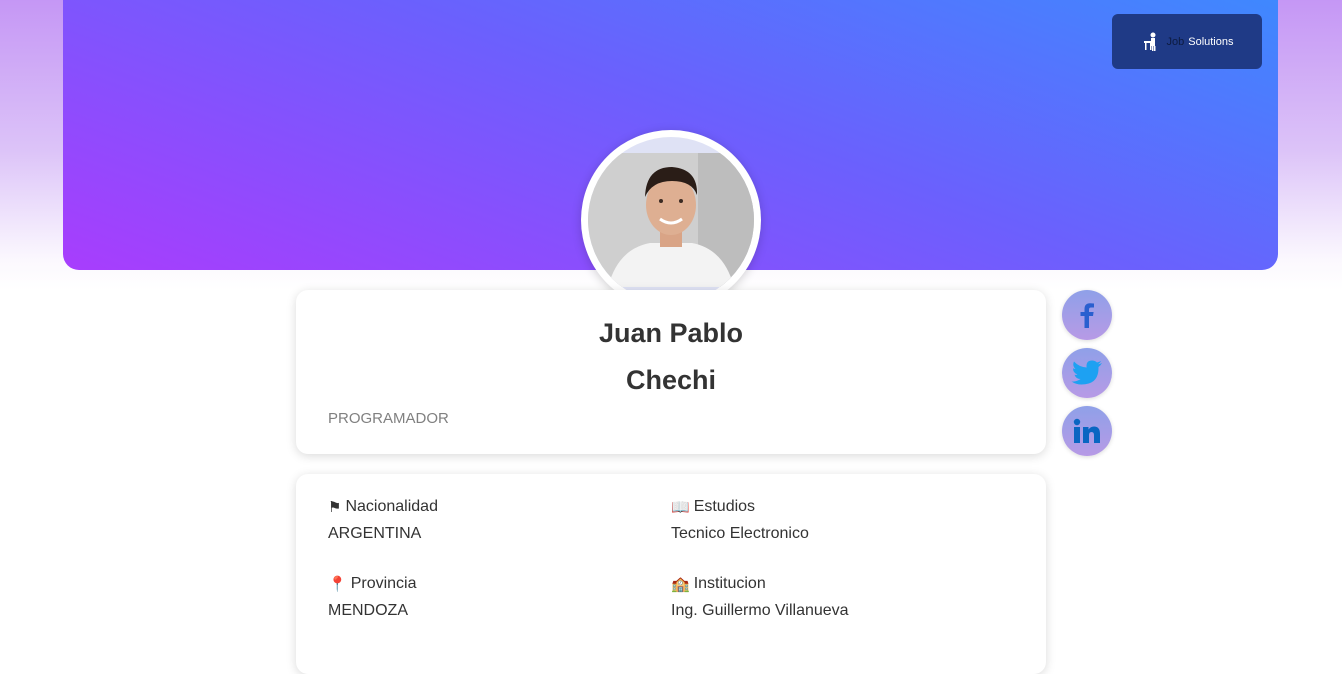 This screenshot has width=1342, height=674. I want to click on info-label-nacionalidad: Nacionalidad, so click(391, 506).